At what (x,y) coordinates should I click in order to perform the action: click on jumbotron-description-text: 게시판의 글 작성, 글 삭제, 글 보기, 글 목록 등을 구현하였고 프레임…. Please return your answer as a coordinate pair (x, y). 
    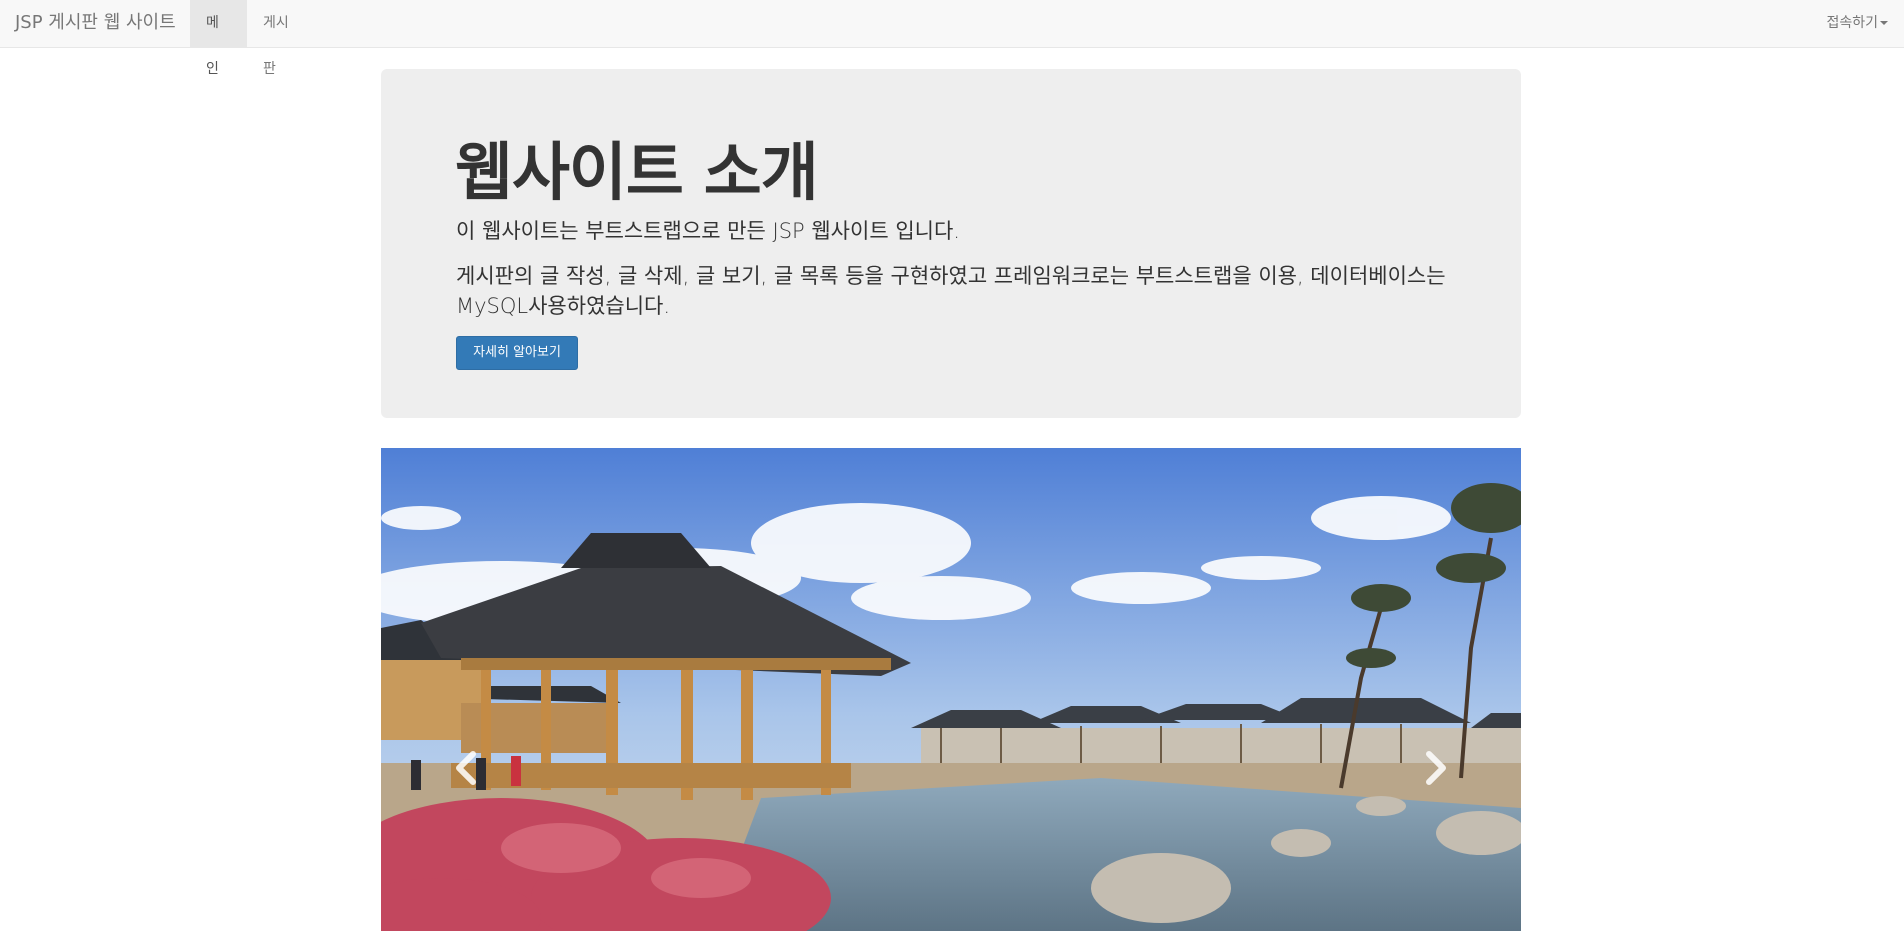
    Looking at the image, I should click on (951, 291).